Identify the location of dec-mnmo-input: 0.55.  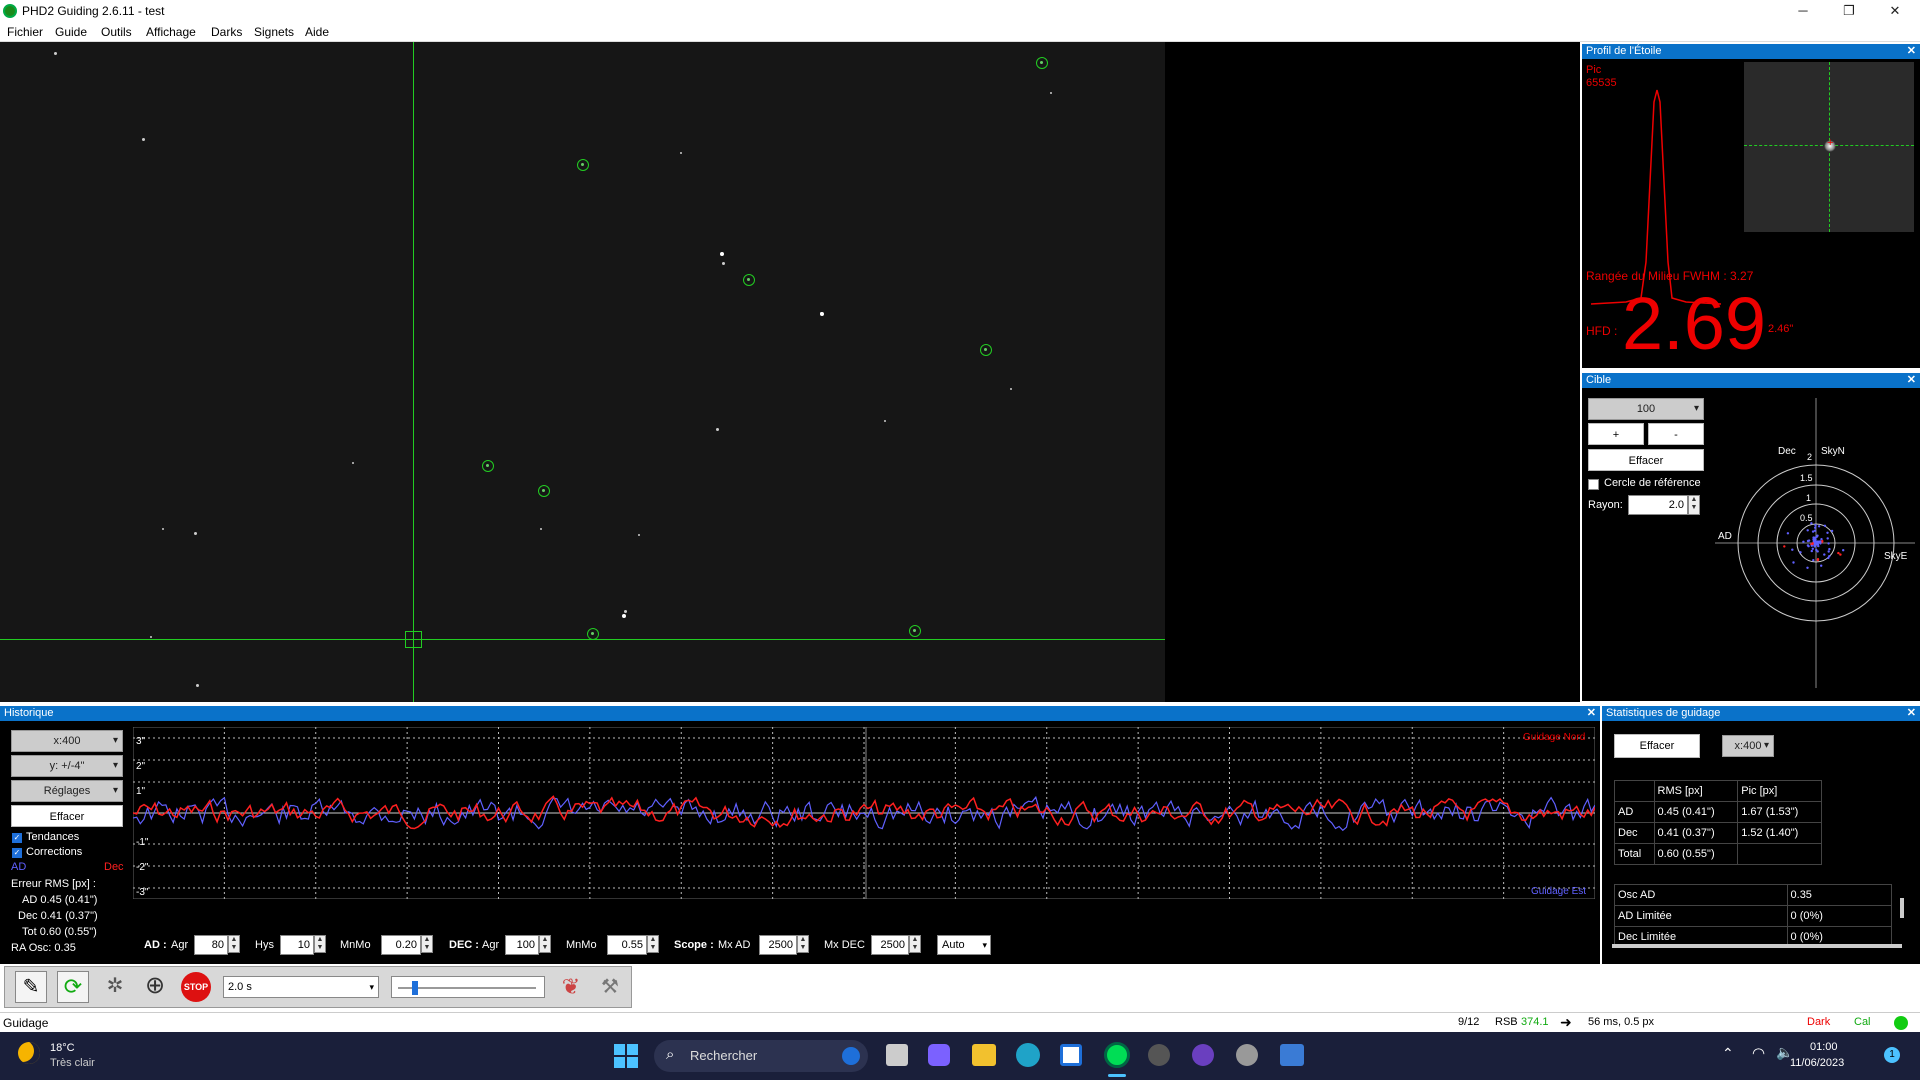
(627, 945).